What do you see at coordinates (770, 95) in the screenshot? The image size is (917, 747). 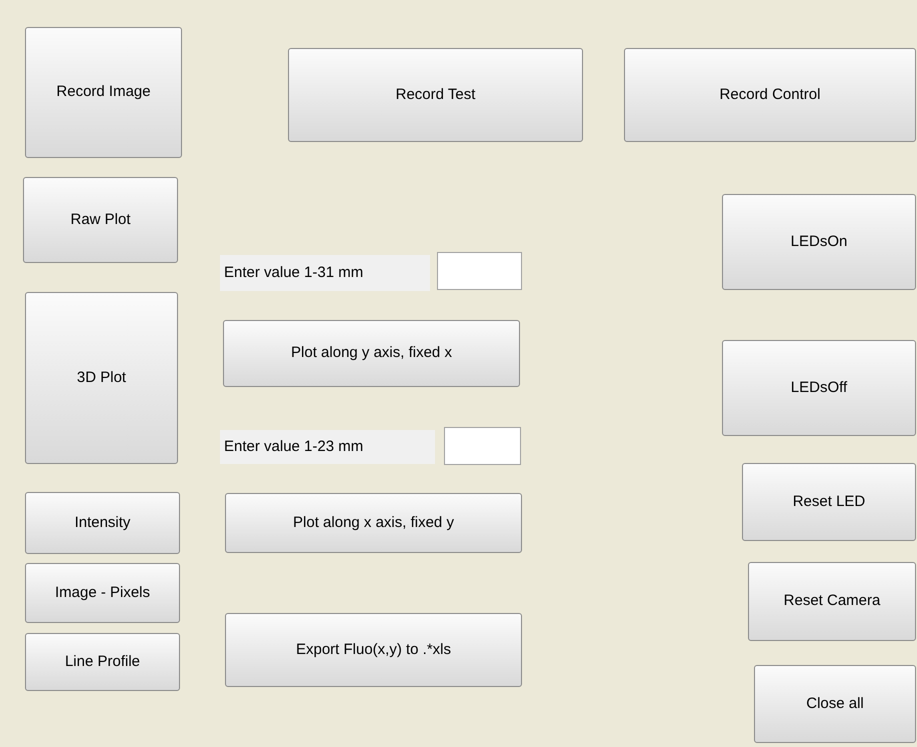 I see `button: Record Control` at bounding box center [770, 95].